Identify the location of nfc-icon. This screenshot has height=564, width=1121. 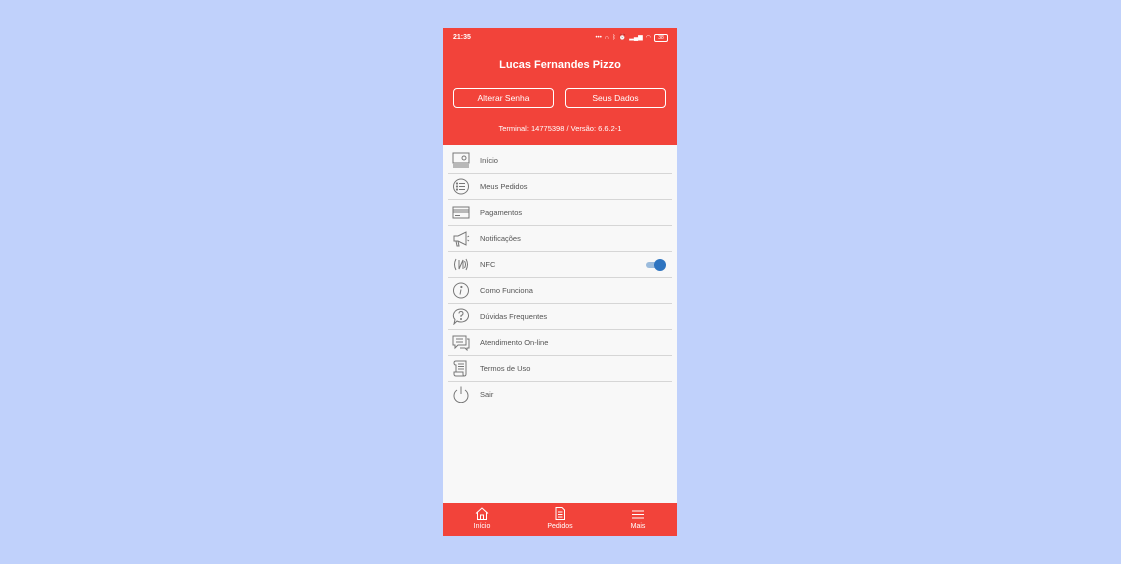
(461, 264).